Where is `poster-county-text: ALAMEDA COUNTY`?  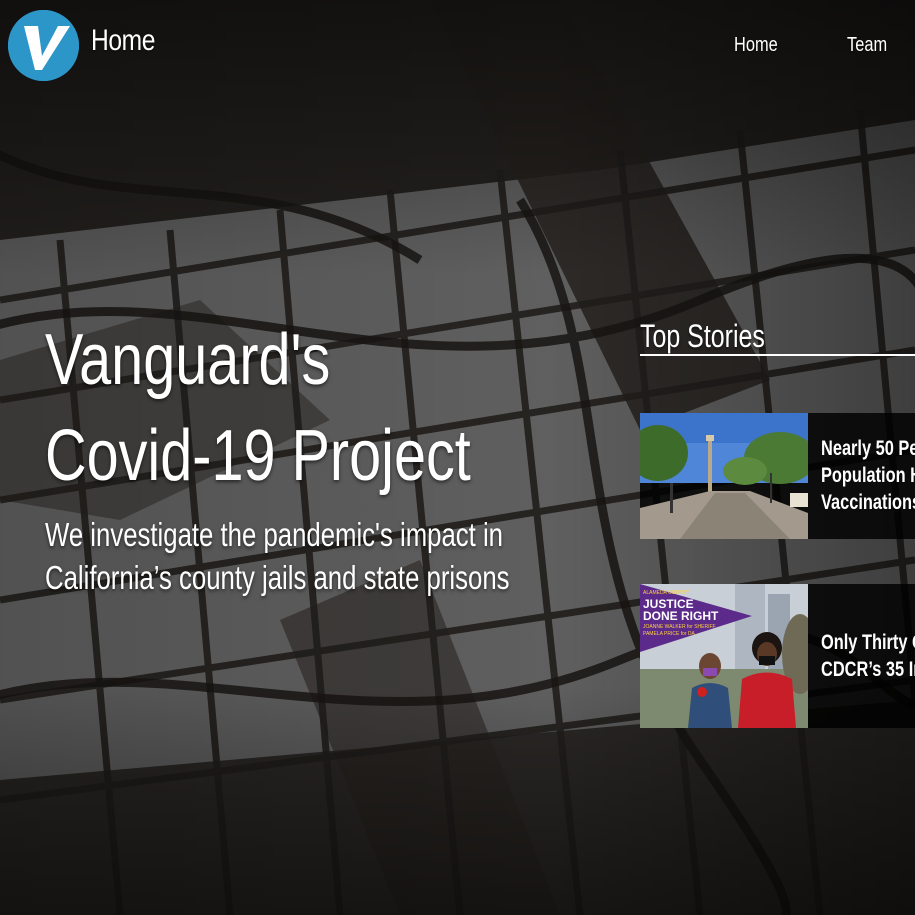
poster-county-text: ALAMEDA COUNTY is located at coordinates (666, 593).